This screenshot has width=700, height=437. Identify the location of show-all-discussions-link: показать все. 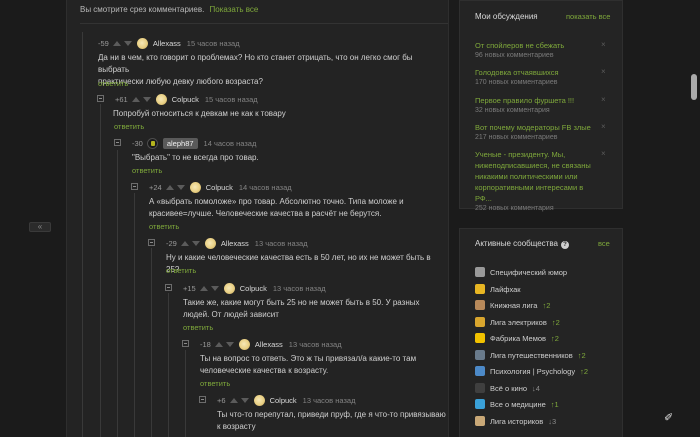
(588, 16).